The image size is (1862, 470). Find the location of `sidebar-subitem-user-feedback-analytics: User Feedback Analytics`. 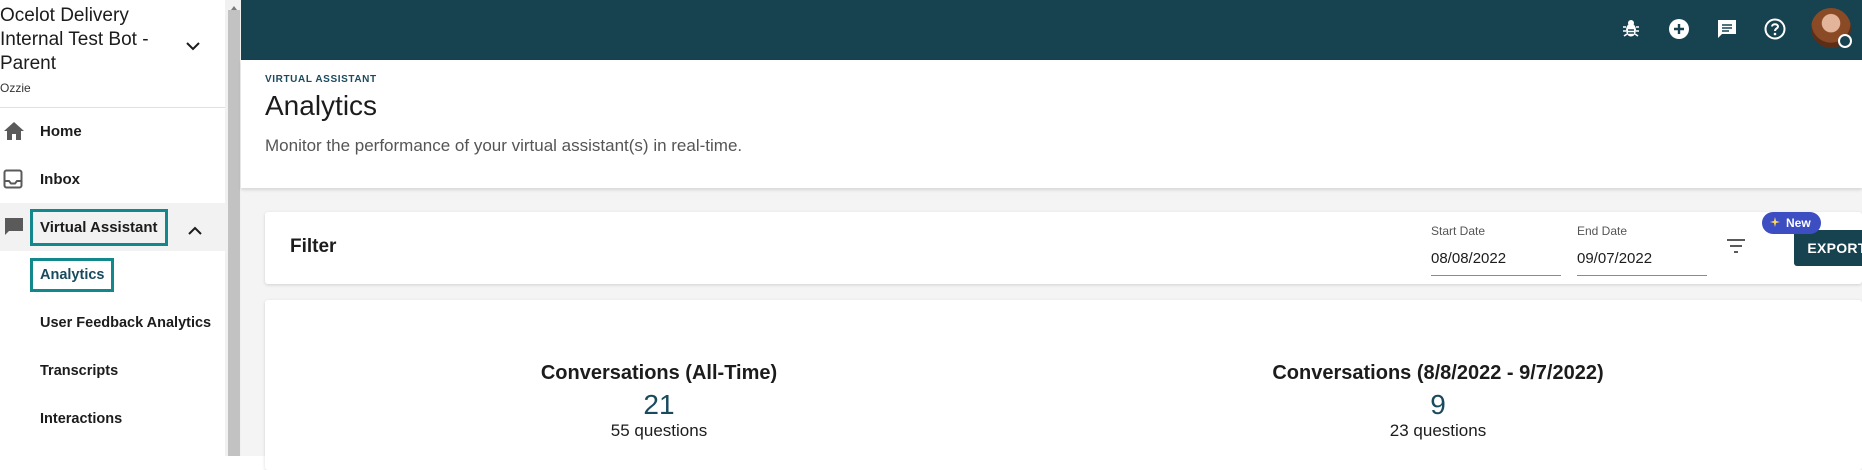

sidebar-subitem-user-feedback-analytics: User Feedback Analytics is located at coordinates (112, 323).